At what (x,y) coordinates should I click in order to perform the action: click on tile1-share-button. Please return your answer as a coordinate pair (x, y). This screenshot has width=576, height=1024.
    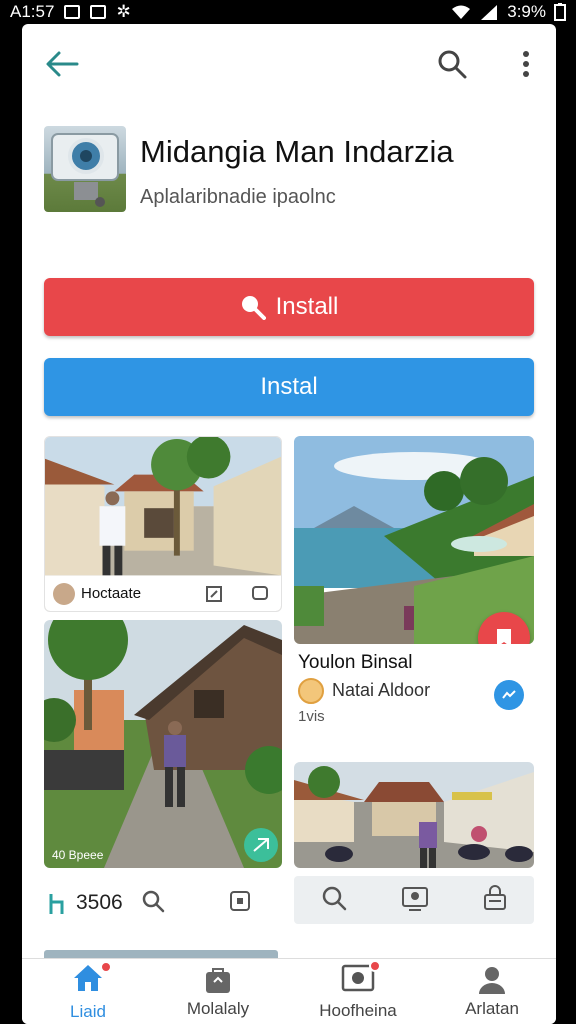
    Looking at the image, I should click on (214, 596).